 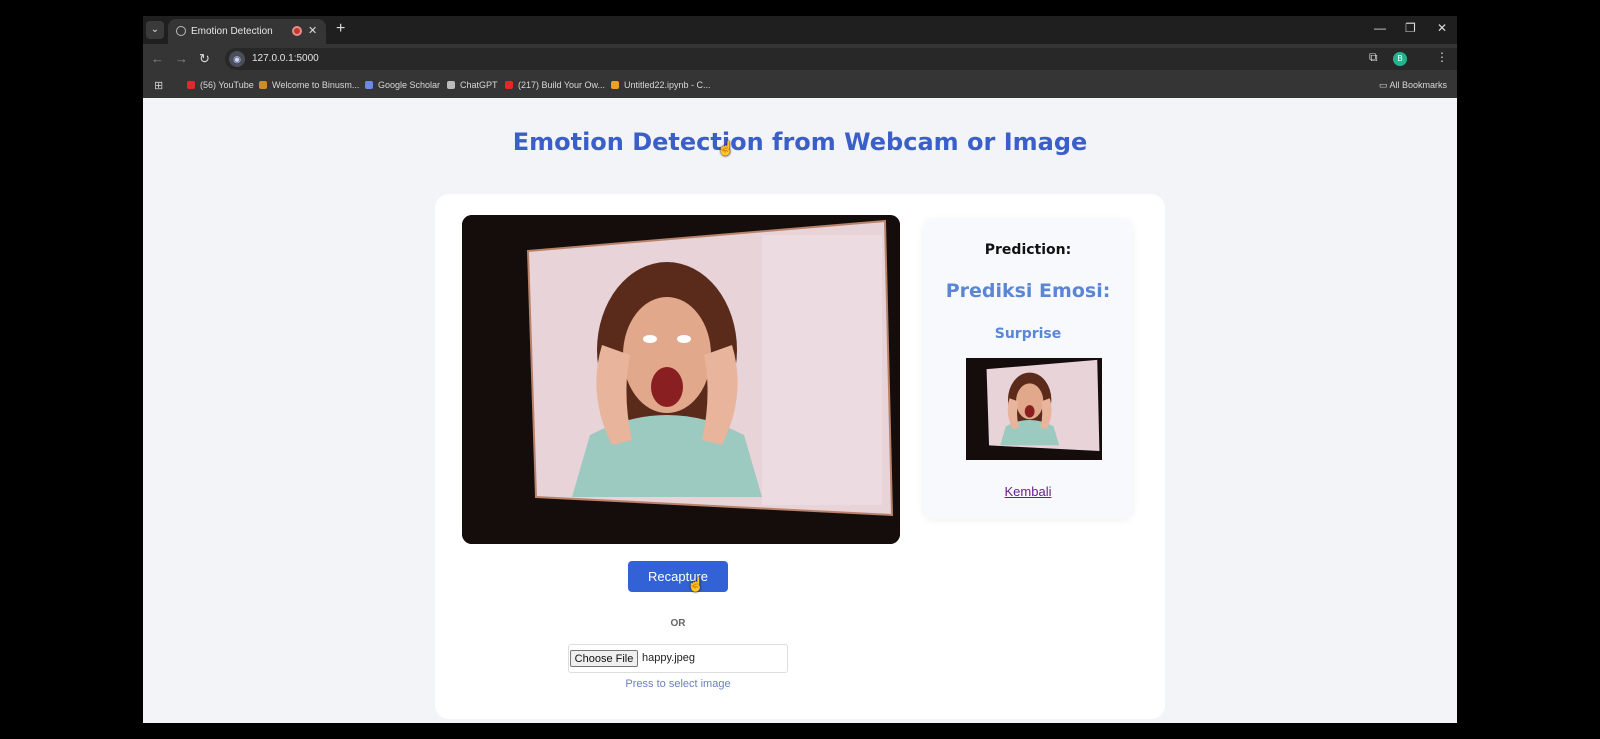 I want to click on file-input: Choose File happy.jpeg, so click(x=678, y=658).